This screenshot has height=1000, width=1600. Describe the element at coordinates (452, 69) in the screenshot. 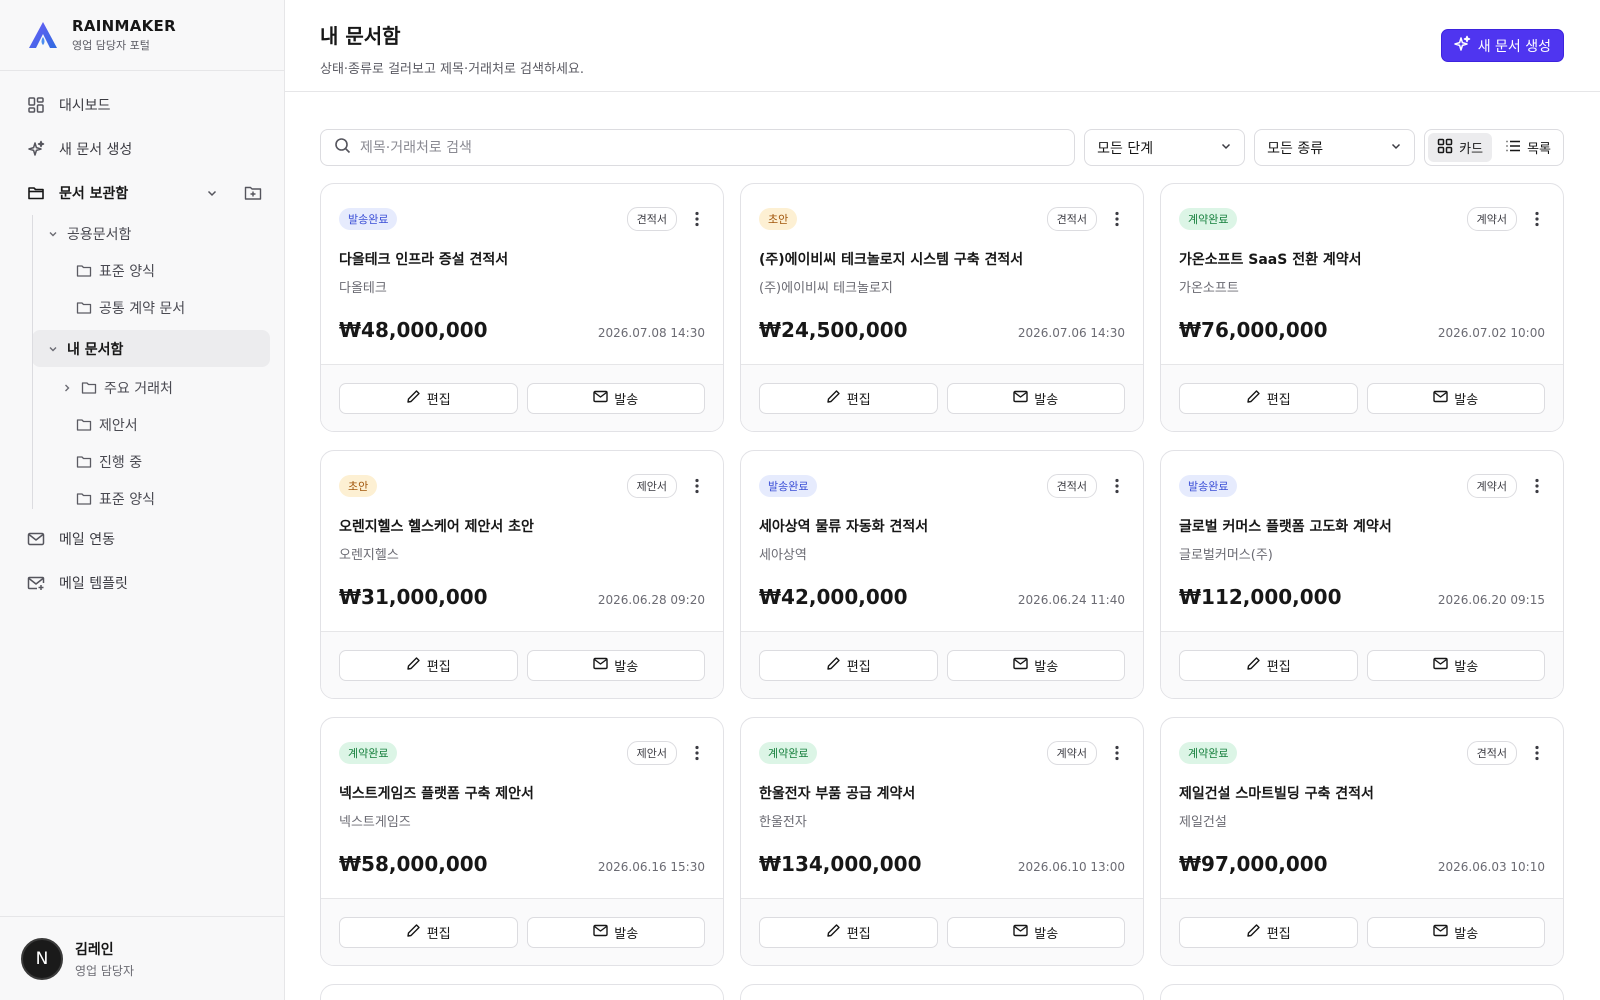

I see `page-subtitle: 상태·종류로 걸러보고 제목·거래처로 검색하세요.` at that location.